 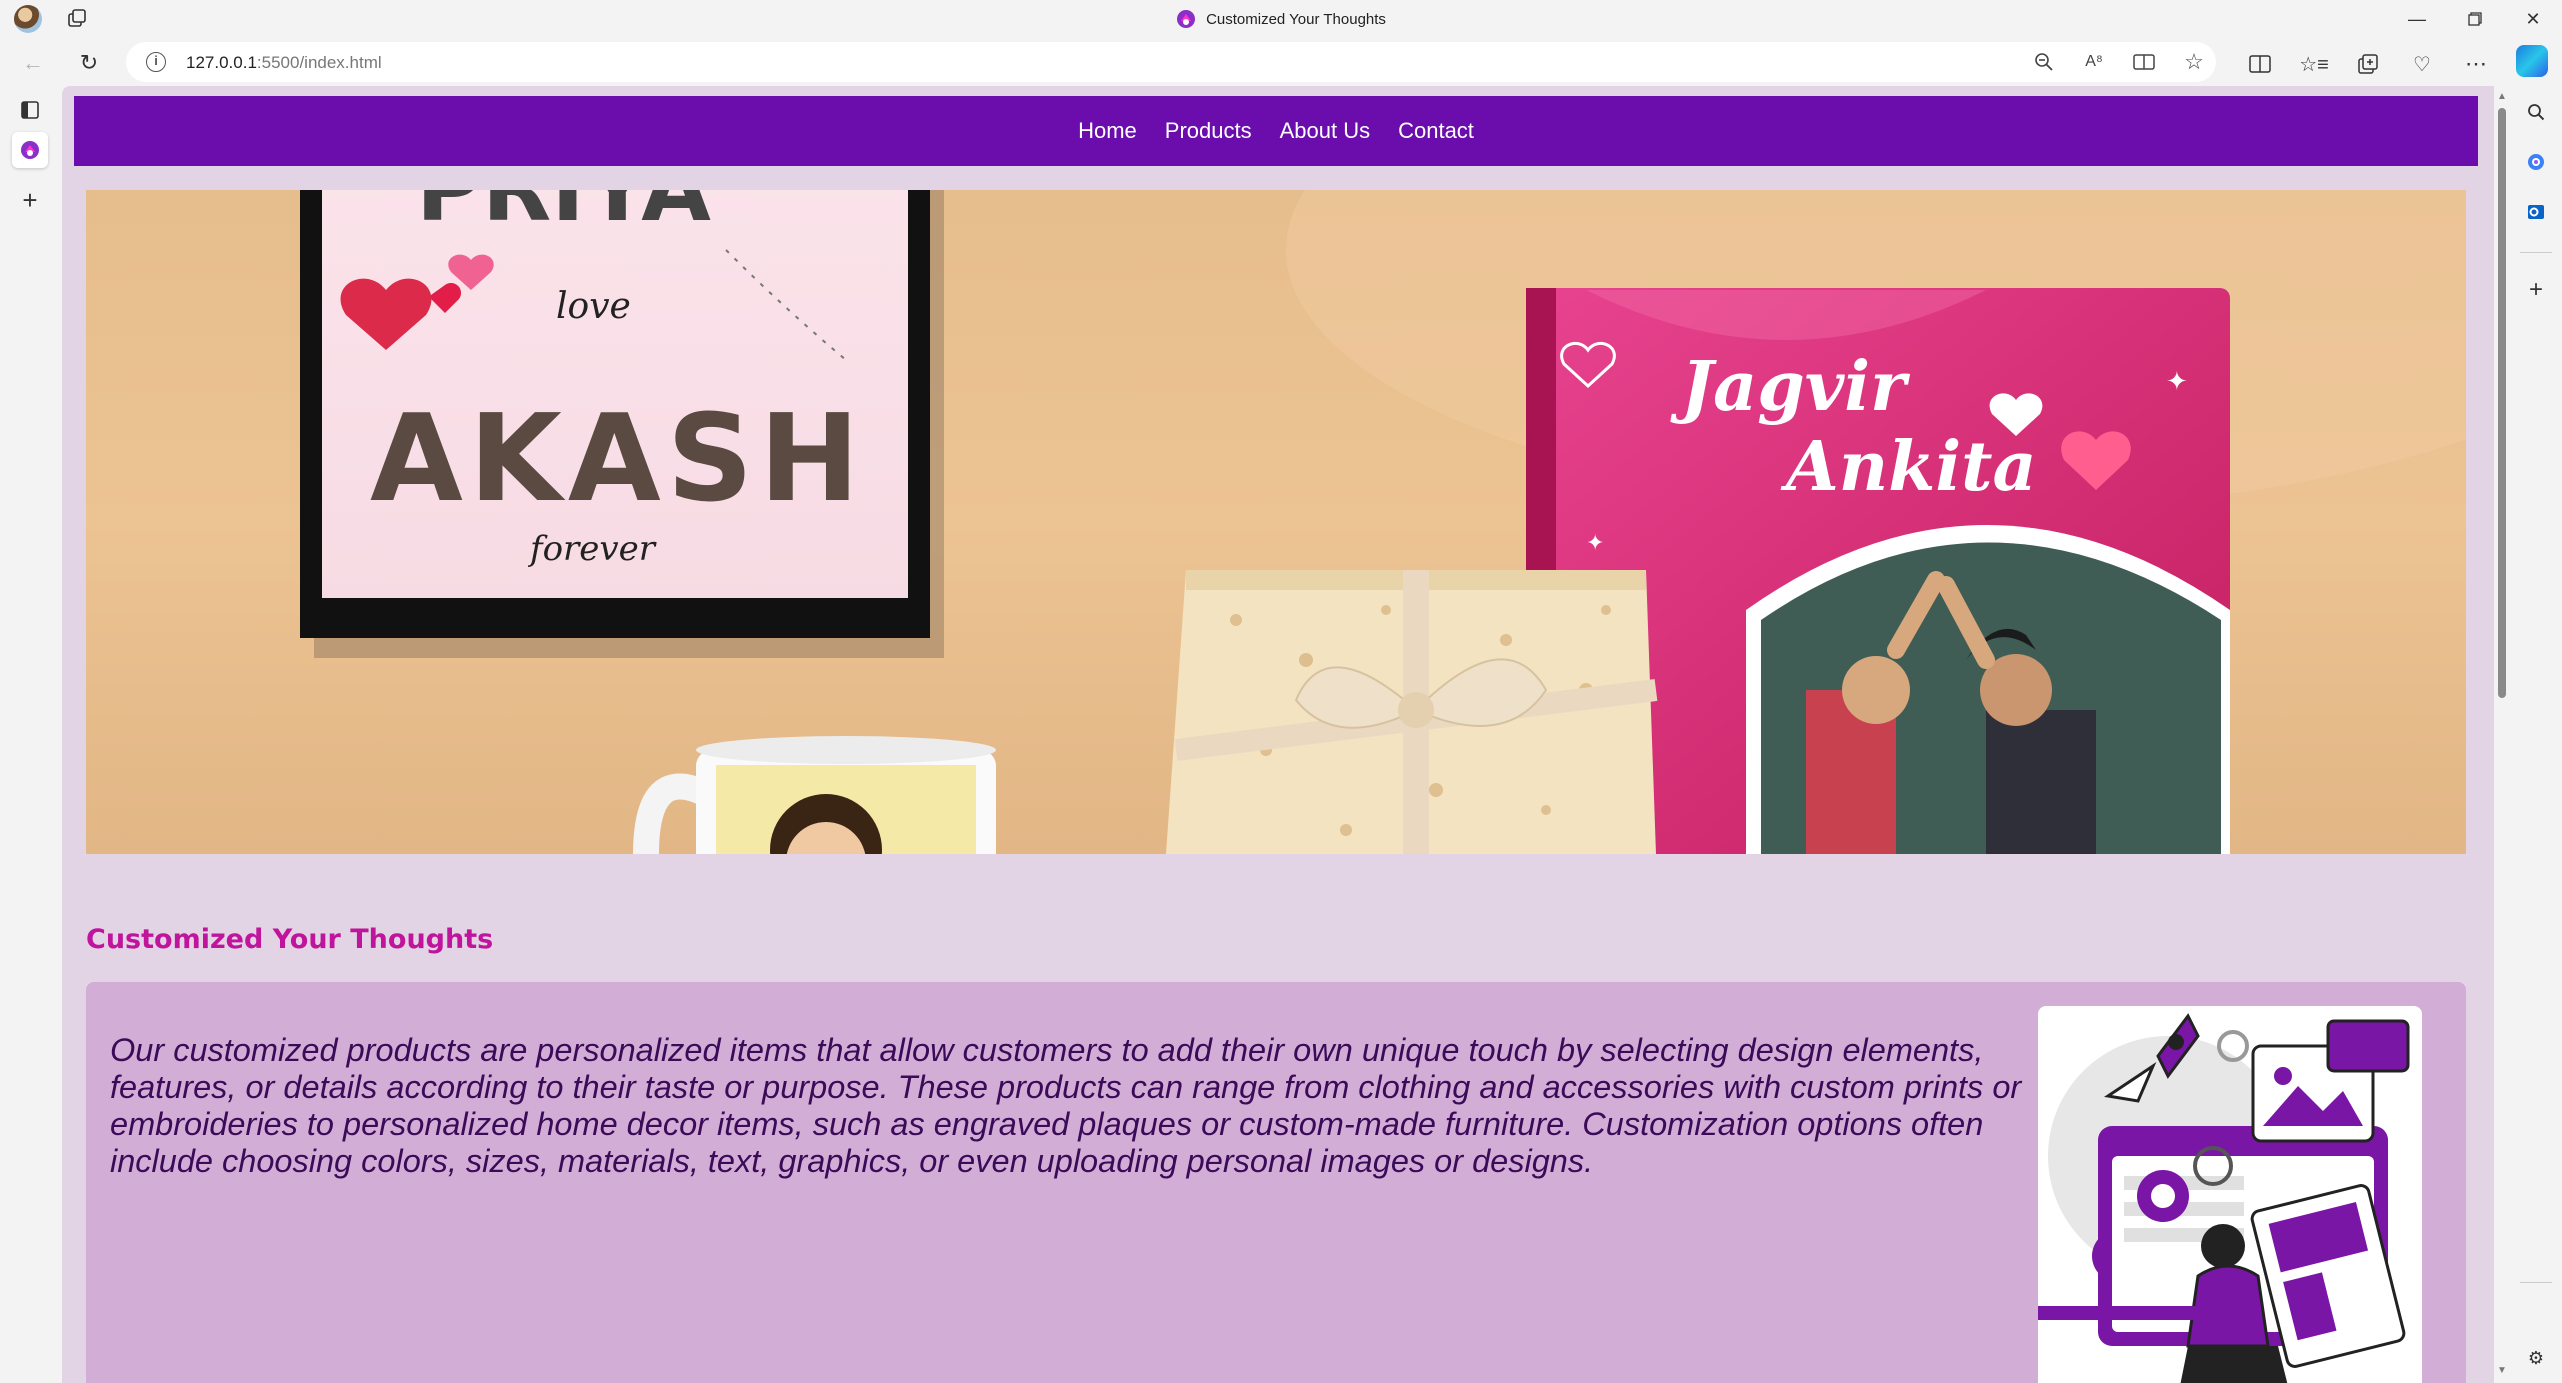 I want to click on outlook-icon, so click(x=2536, y=212).